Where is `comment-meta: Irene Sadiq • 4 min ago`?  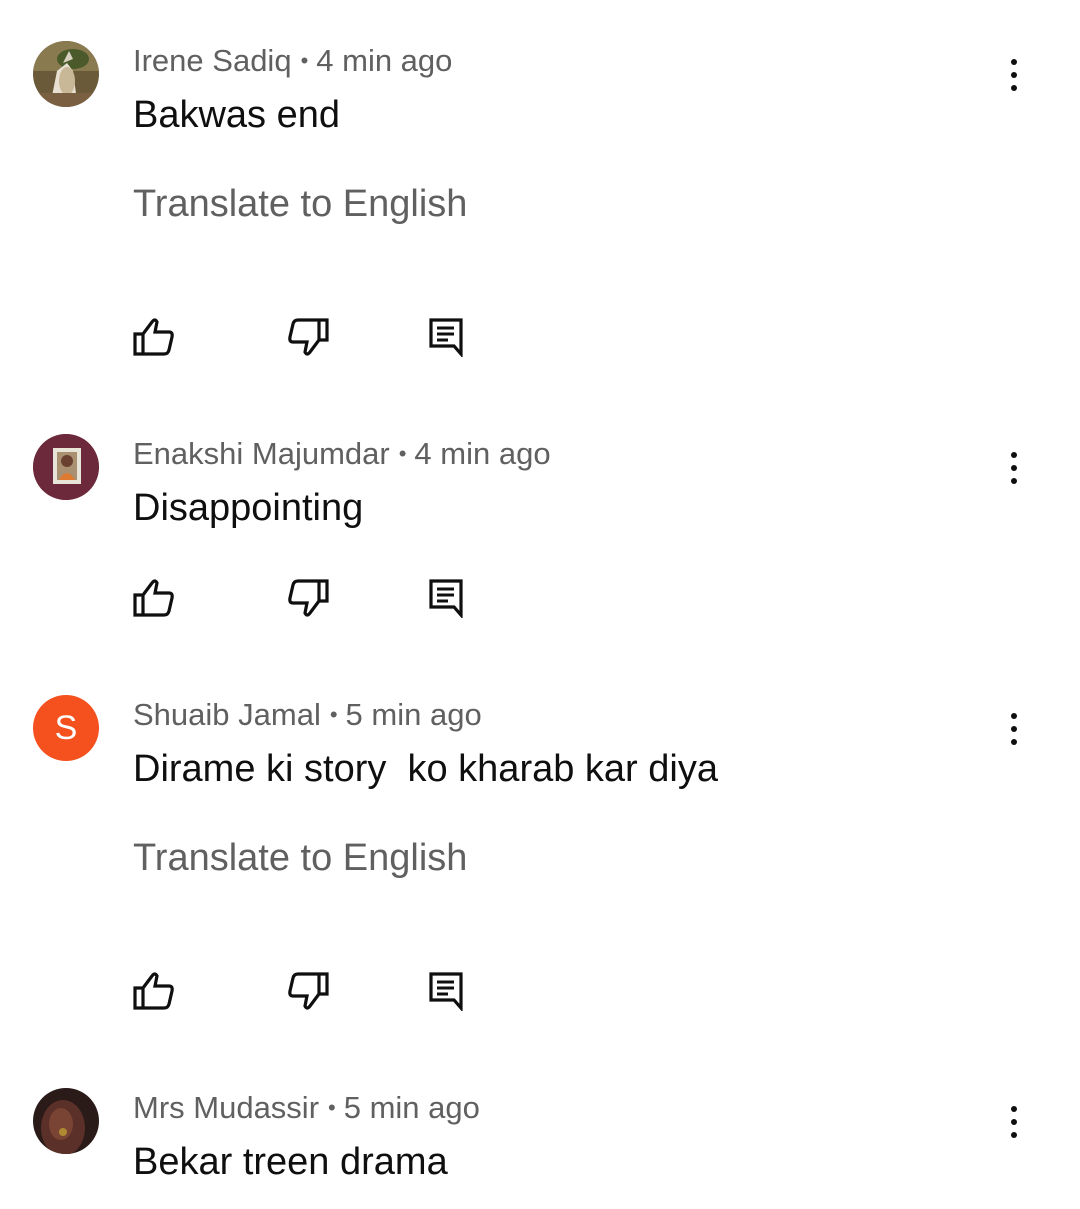
comment-meta: Irene Sadiq • 4 min ago is located at coordinates (292, 61).